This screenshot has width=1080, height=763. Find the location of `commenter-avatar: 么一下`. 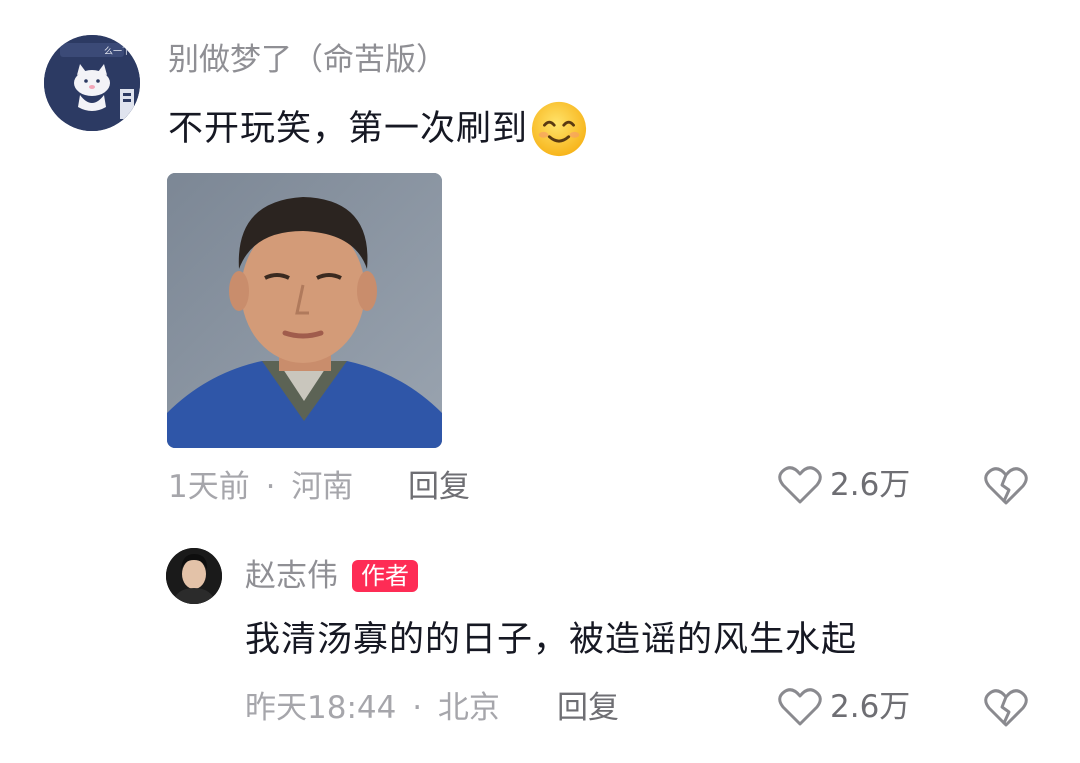

commenter-avatar: 么一下 is located at coordinates (92, 83).